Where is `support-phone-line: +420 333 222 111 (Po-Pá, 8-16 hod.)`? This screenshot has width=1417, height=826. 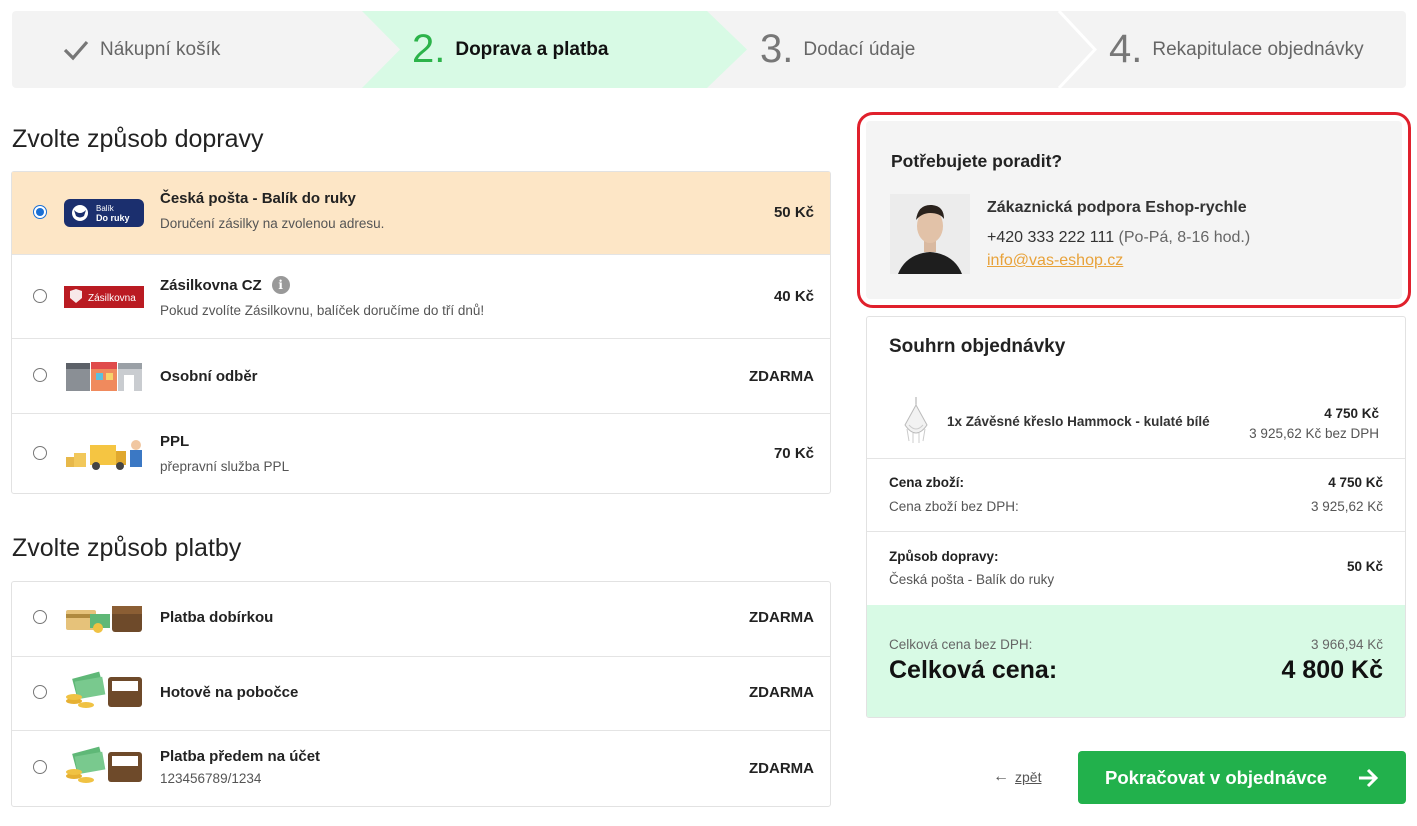 support-phone-line: +420 333 222 111 (Po-Pá, 8-16 hod.) is located at coordinates (1118, 238).